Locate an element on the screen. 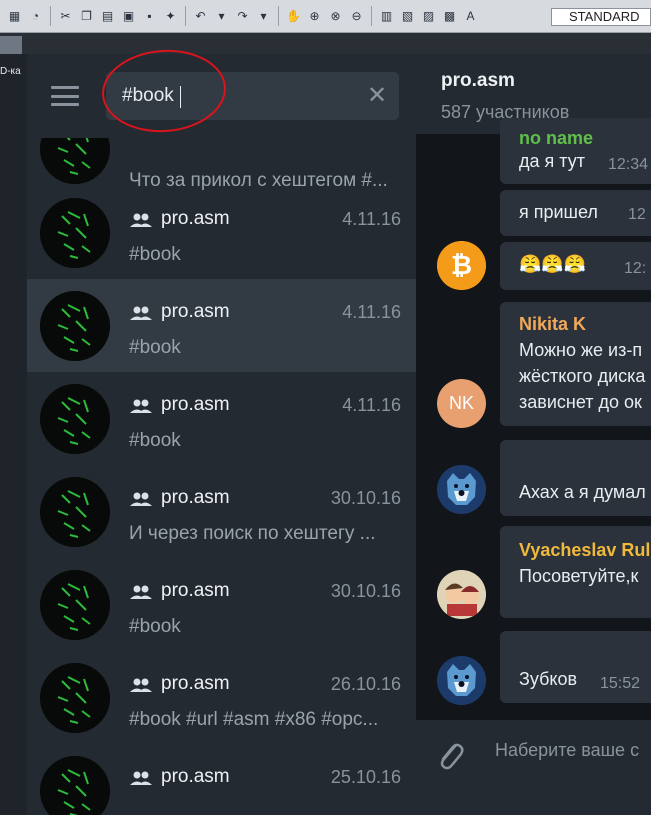  avatar-initials: NK is located at coordinates (461, 403).